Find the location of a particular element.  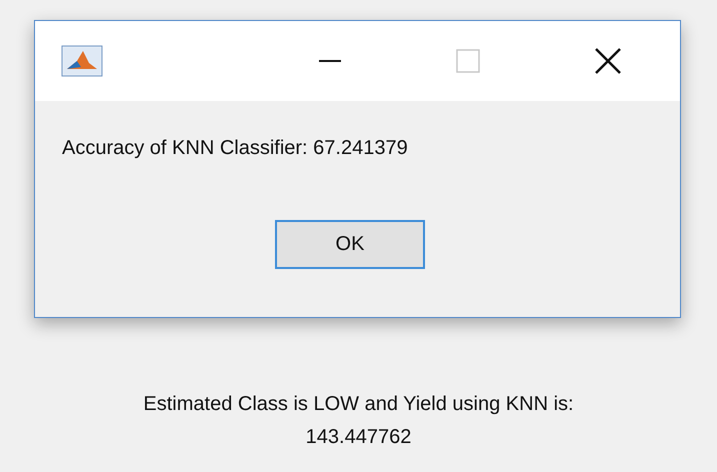

result-text: 143.447762 is located at coordinates (359, 437).